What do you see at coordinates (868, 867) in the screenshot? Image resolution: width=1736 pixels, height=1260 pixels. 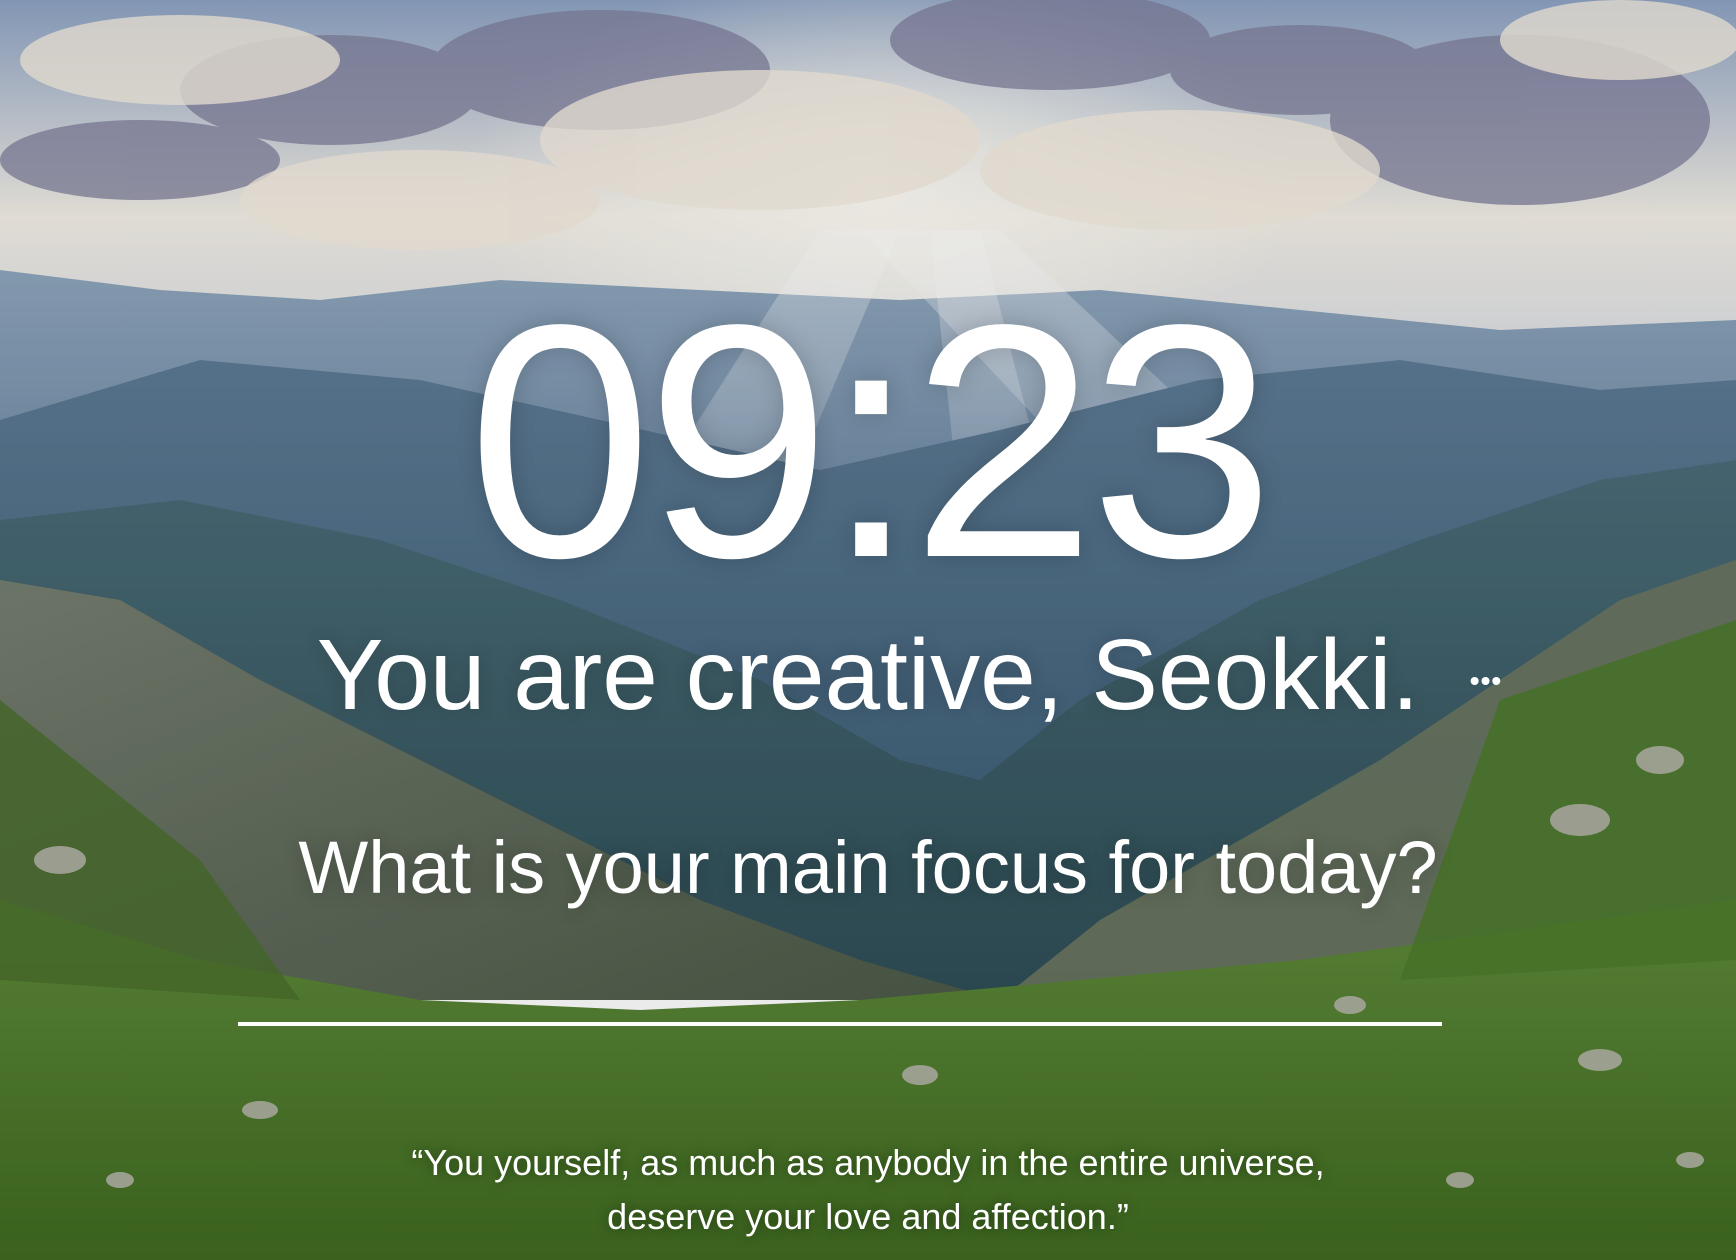 I see `focus-prompt: What is your main focus for today?` at bounding box center [868, 867].